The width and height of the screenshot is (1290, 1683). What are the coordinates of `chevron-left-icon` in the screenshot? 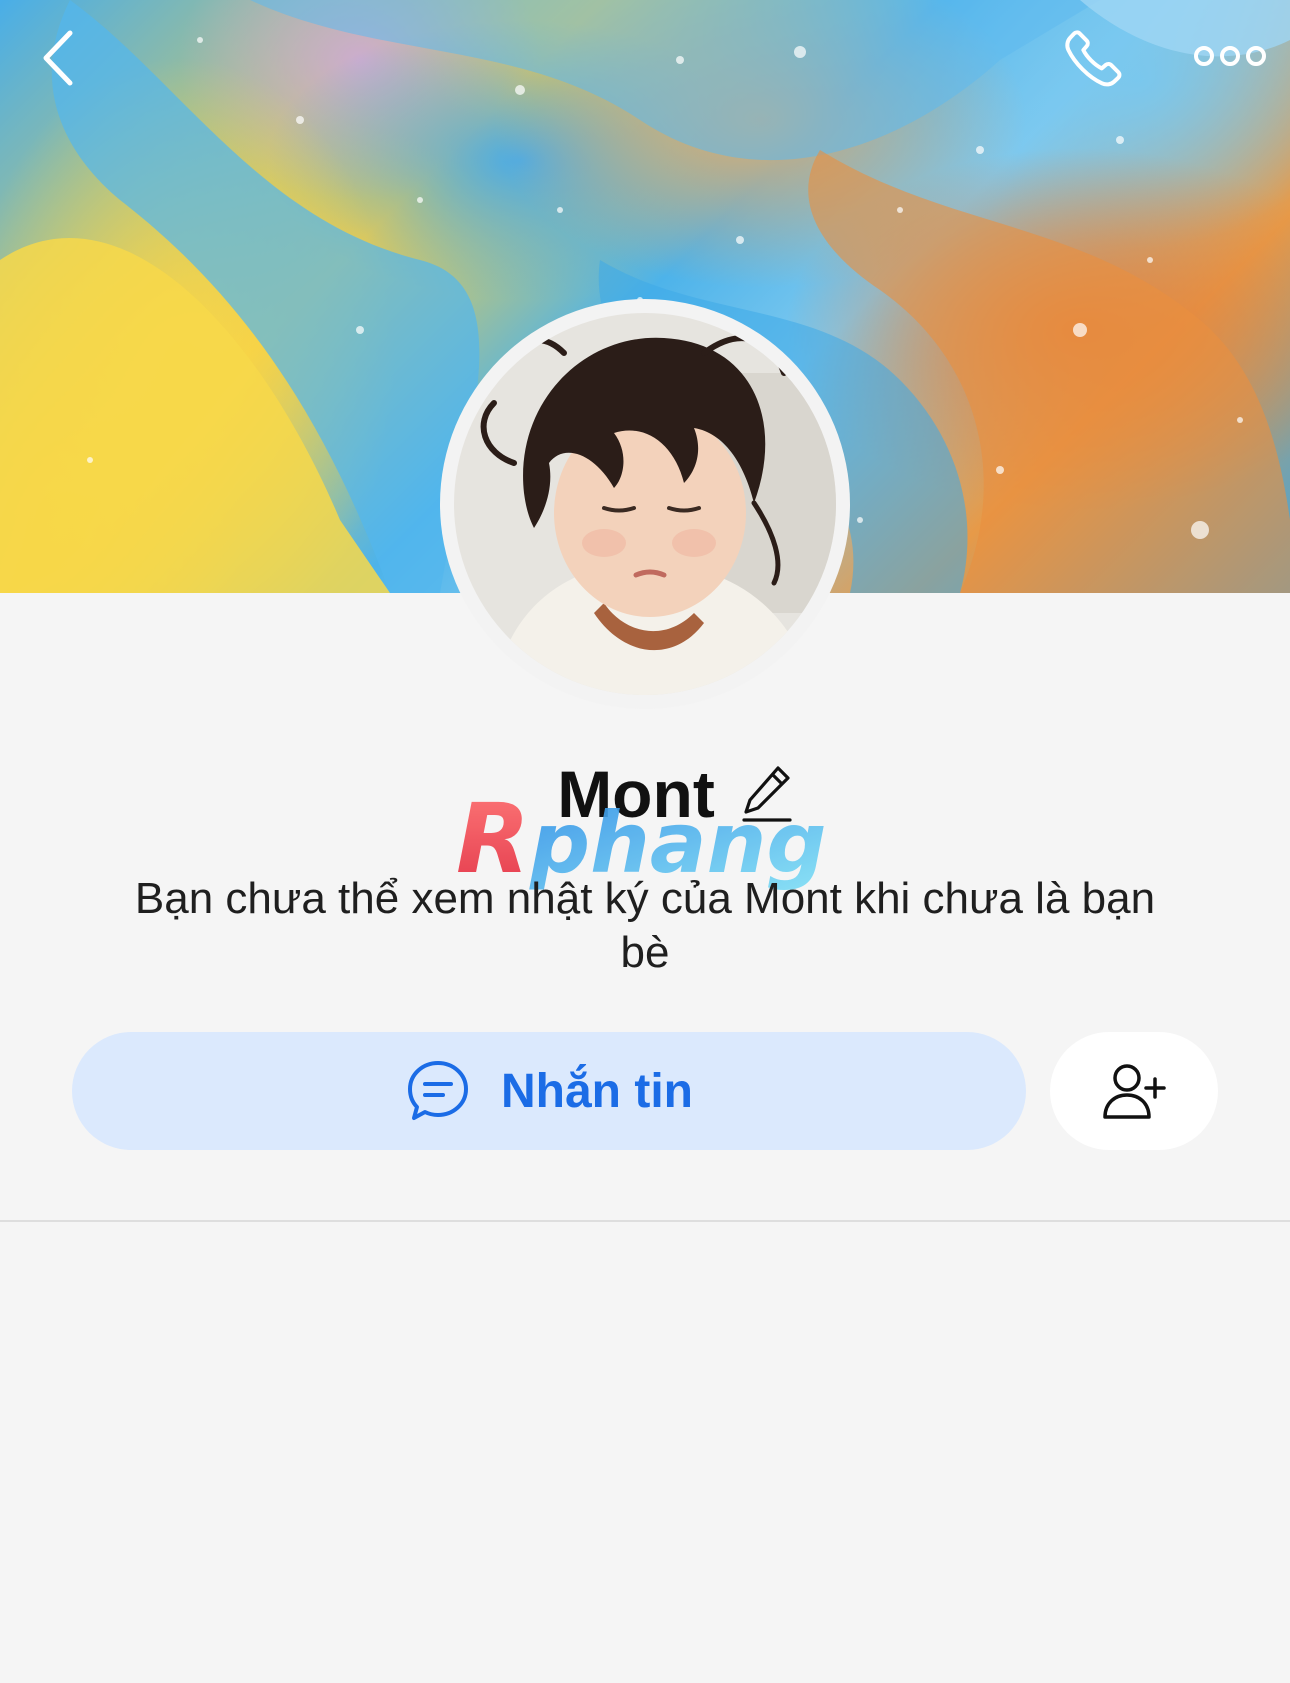 It's located at (58, 58).